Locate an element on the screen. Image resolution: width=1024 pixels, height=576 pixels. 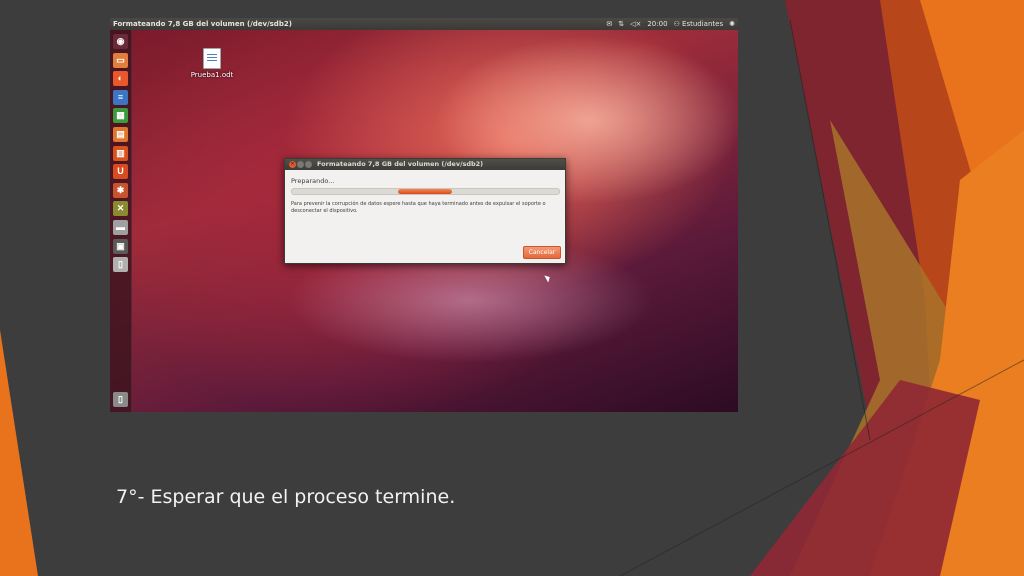
network-arrows-icon: ⇅ is located at coordinates (621, 24).